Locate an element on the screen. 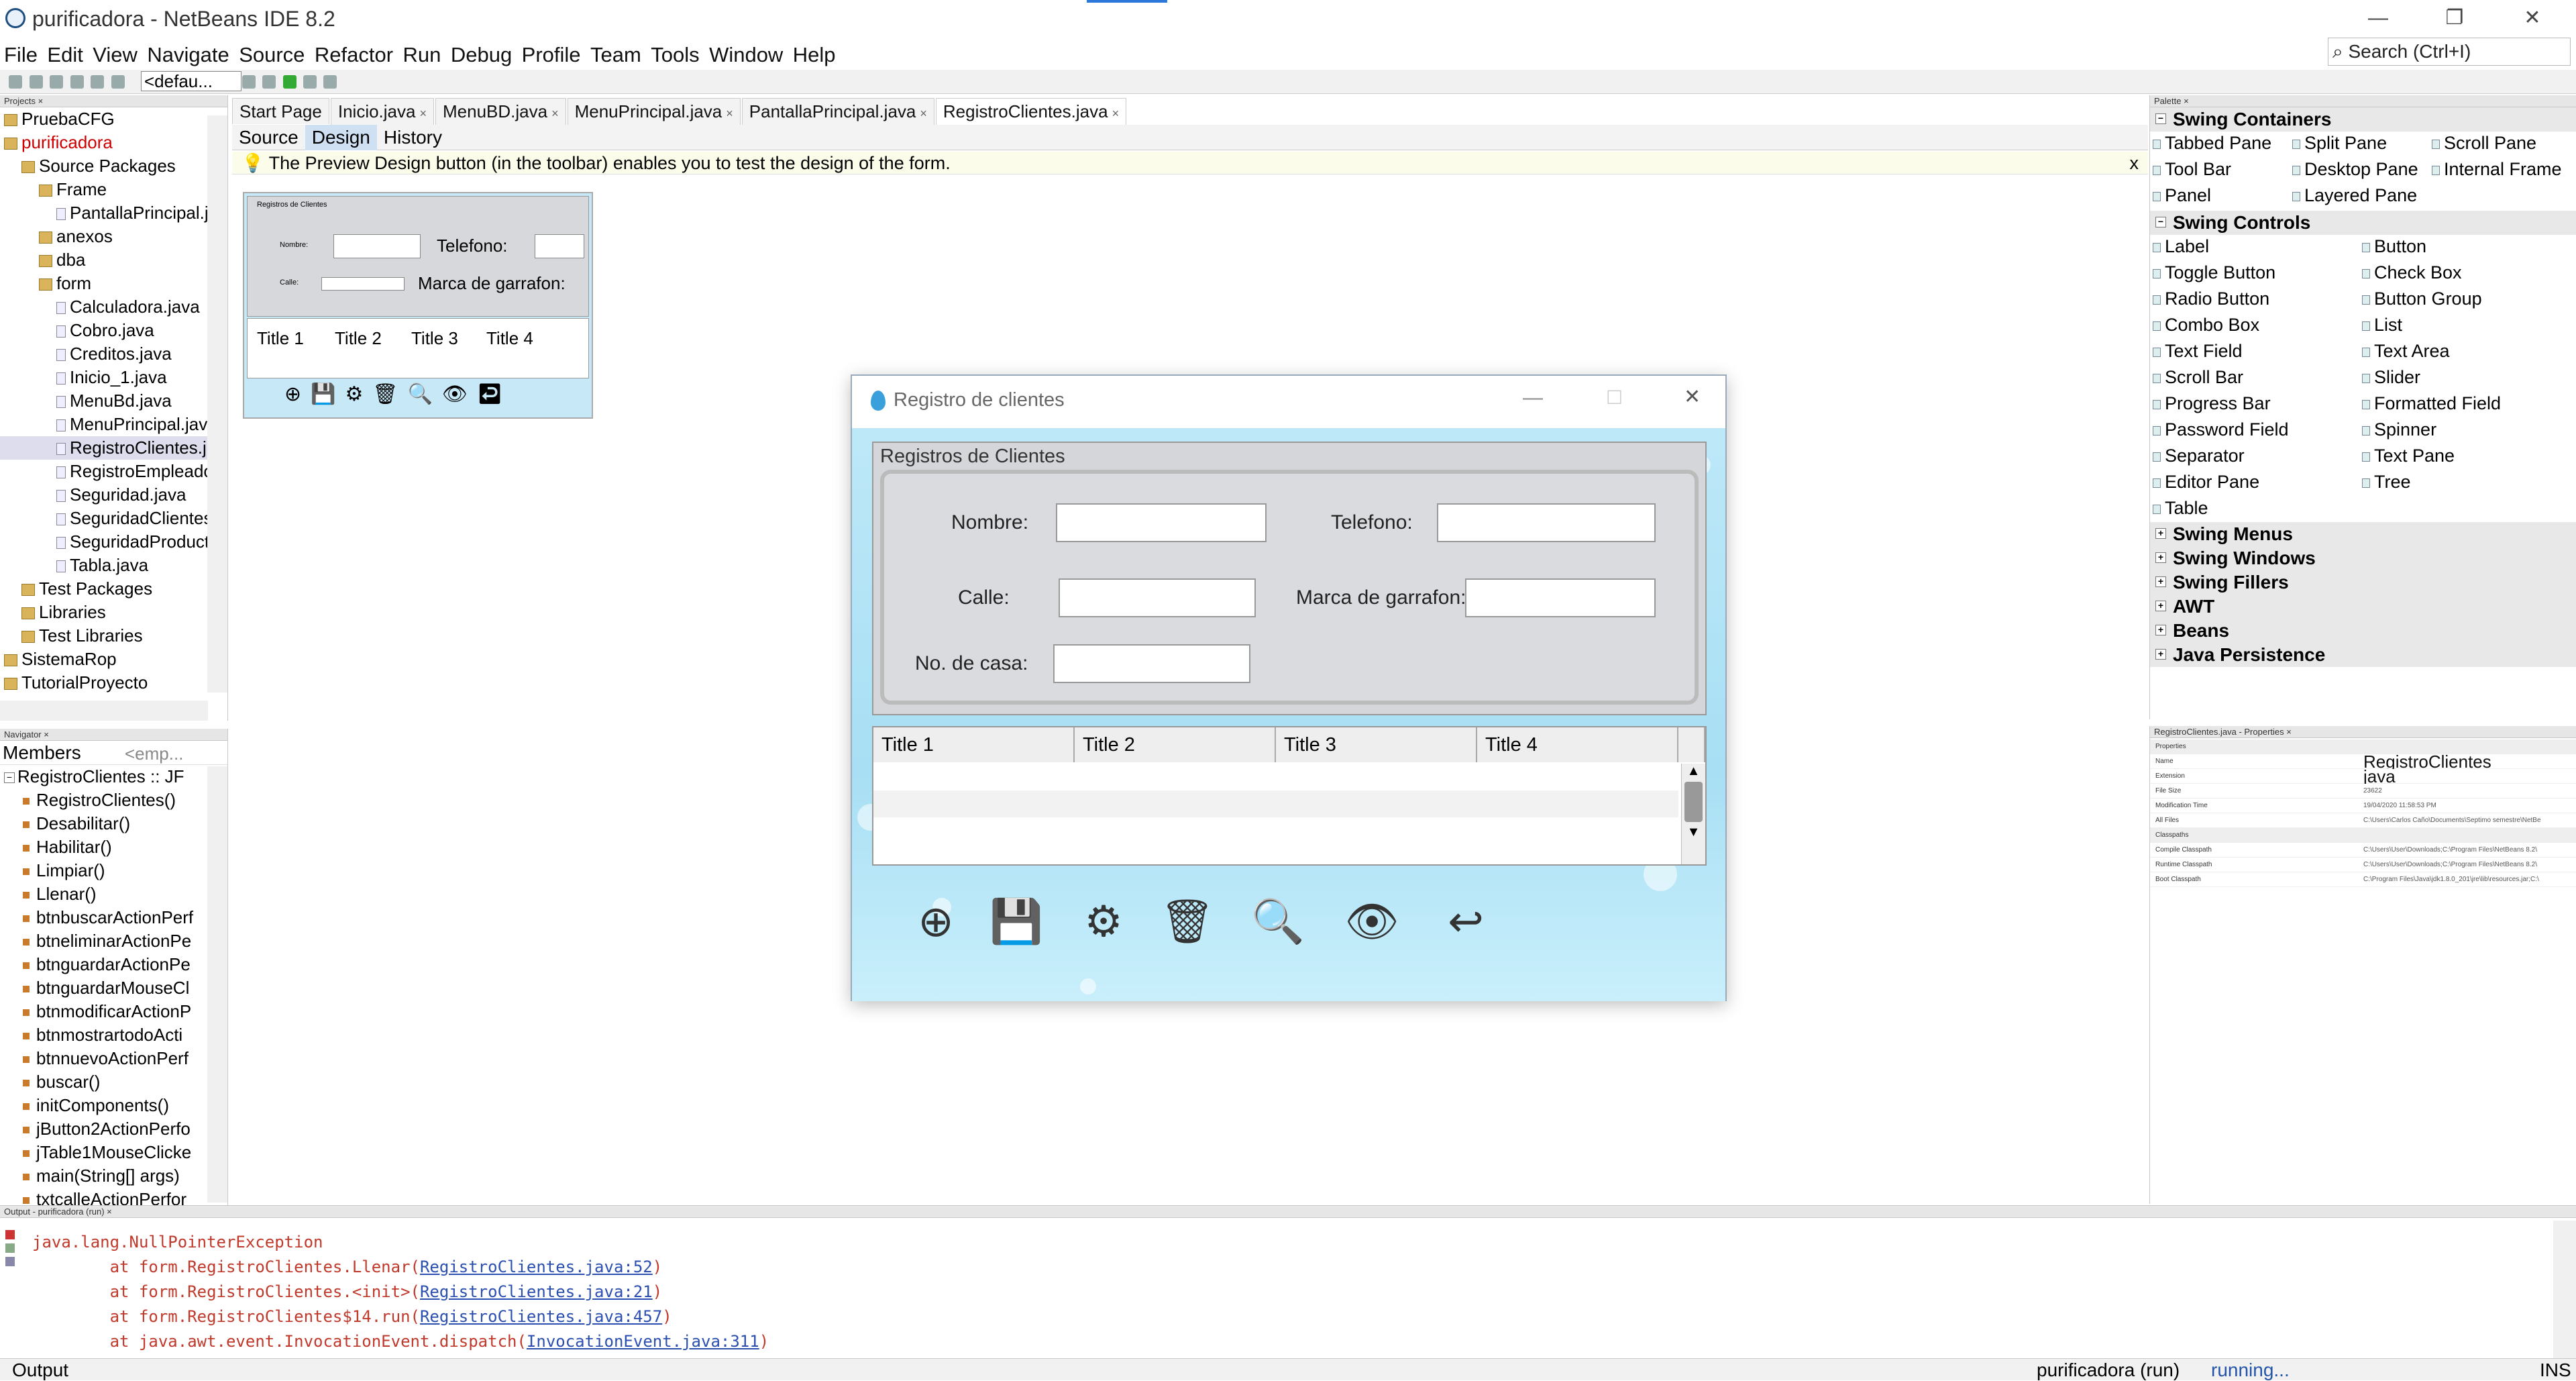  property-row: File Size 23622 is located at coordinates (2363, 791).